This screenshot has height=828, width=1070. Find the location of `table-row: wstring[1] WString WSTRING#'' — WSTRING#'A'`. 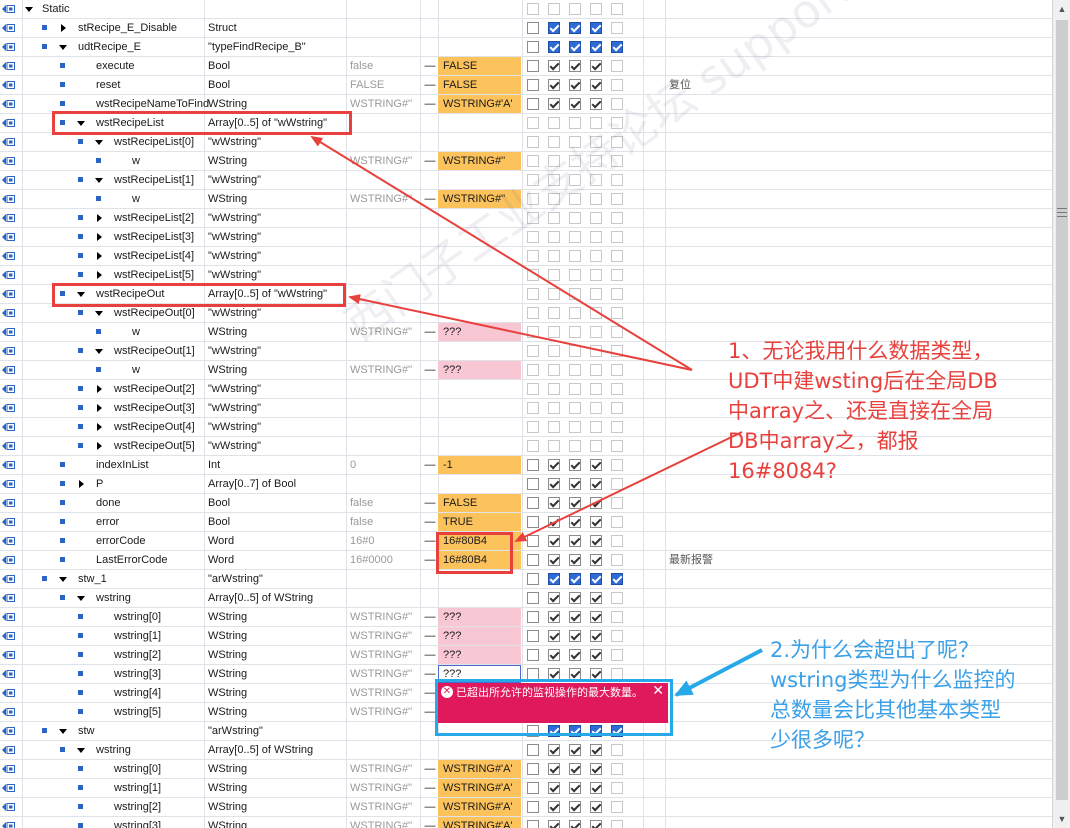

table-row: wstring[1] WString WSTRING#'' — WSTRING#'A' is located at coordinates (526, 788).